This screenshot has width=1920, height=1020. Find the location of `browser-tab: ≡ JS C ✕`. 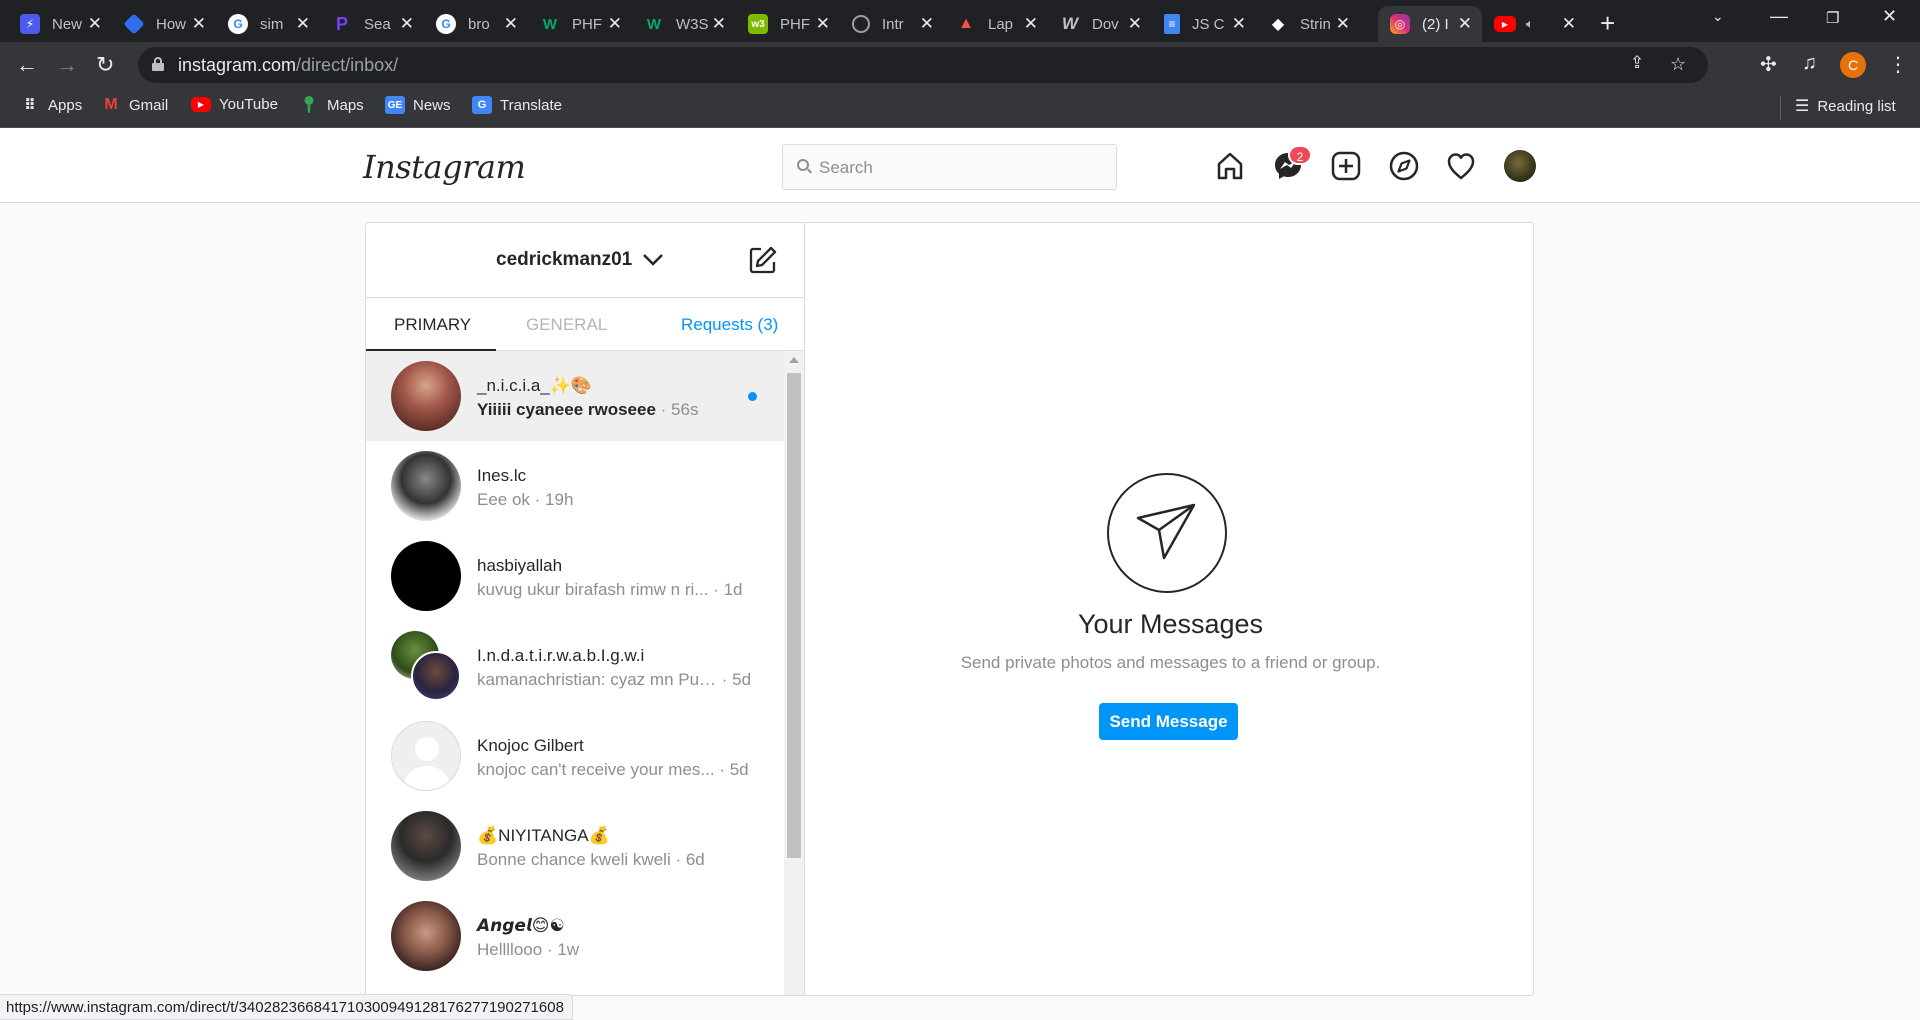

browser-tab: ≡ JS C ✕ is located at coordinates (1204, 24).